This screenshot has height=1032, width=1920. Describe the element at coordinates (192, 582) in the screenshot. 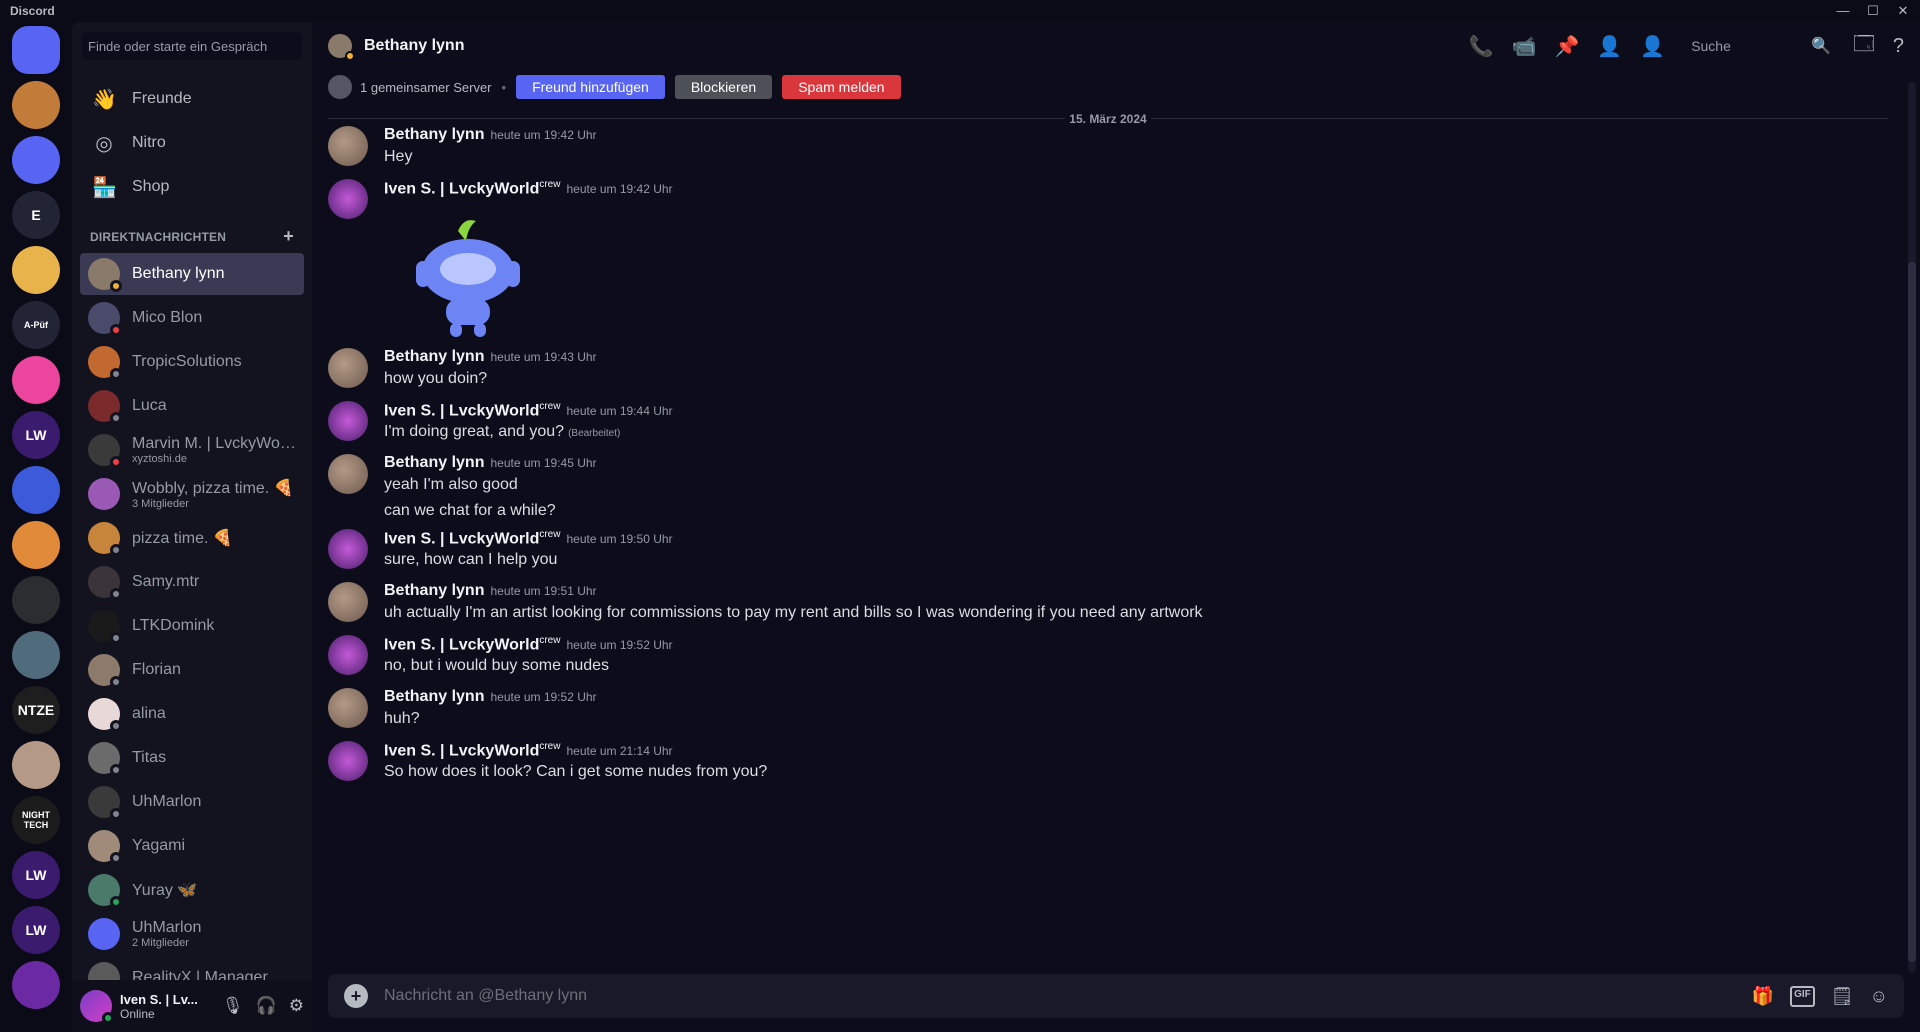

I see `dm-item: Samy.mtr` at that location.